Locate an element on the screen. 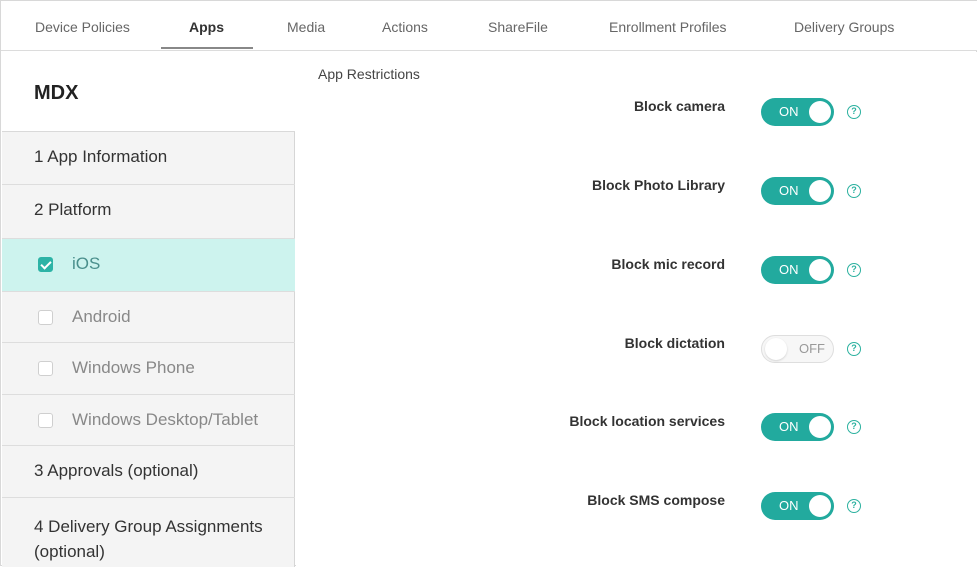  restriction-label: Block SMS compose is located at coordinates (656, 500).